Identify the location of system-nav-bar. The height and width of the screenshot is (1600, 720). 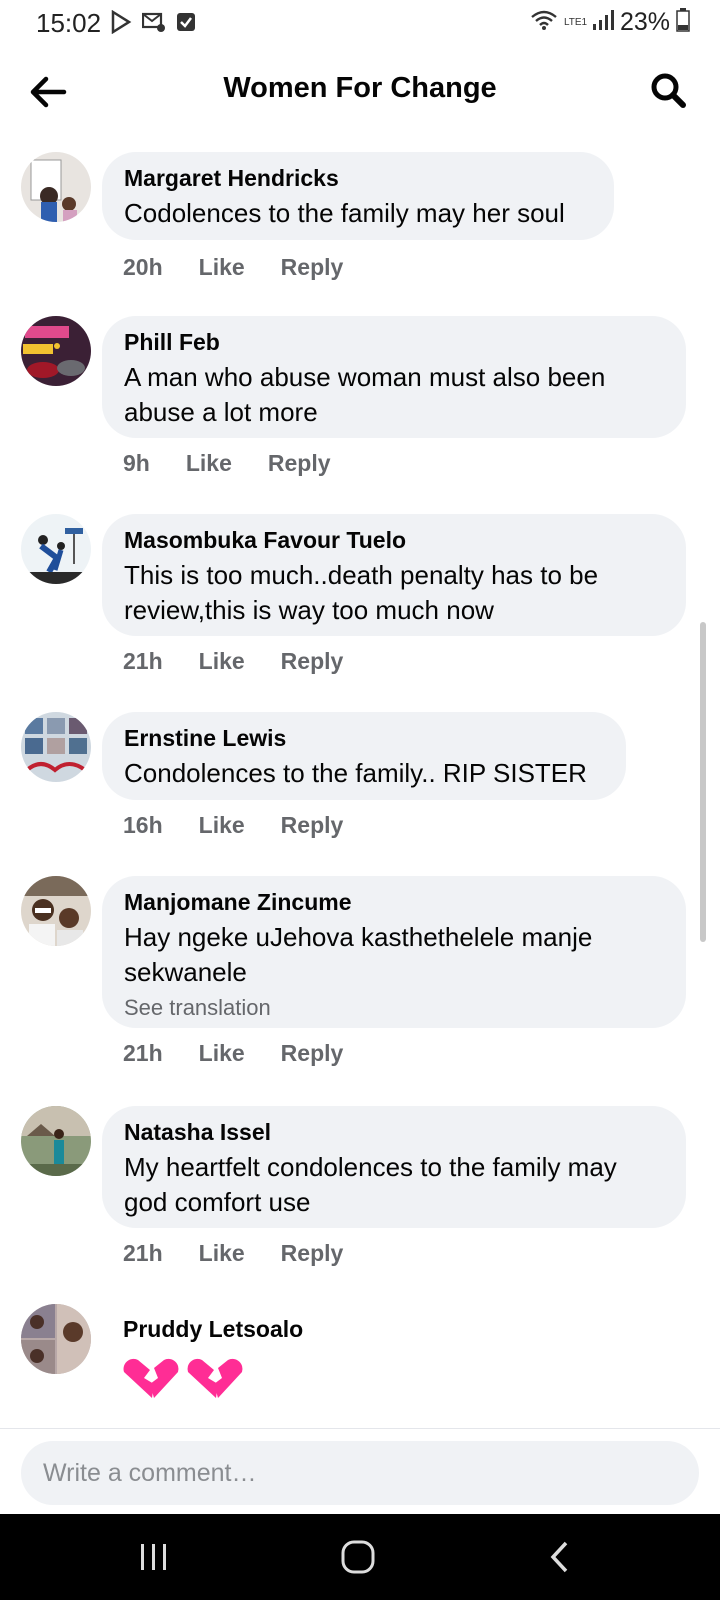
(360, 1557).